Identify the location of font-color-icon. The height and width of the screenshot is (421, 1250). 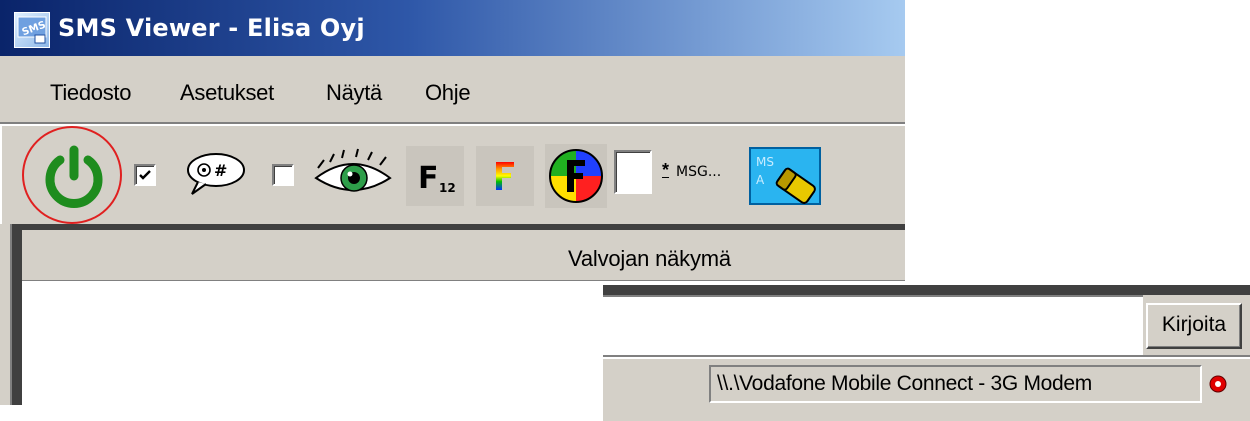
(505, 176).